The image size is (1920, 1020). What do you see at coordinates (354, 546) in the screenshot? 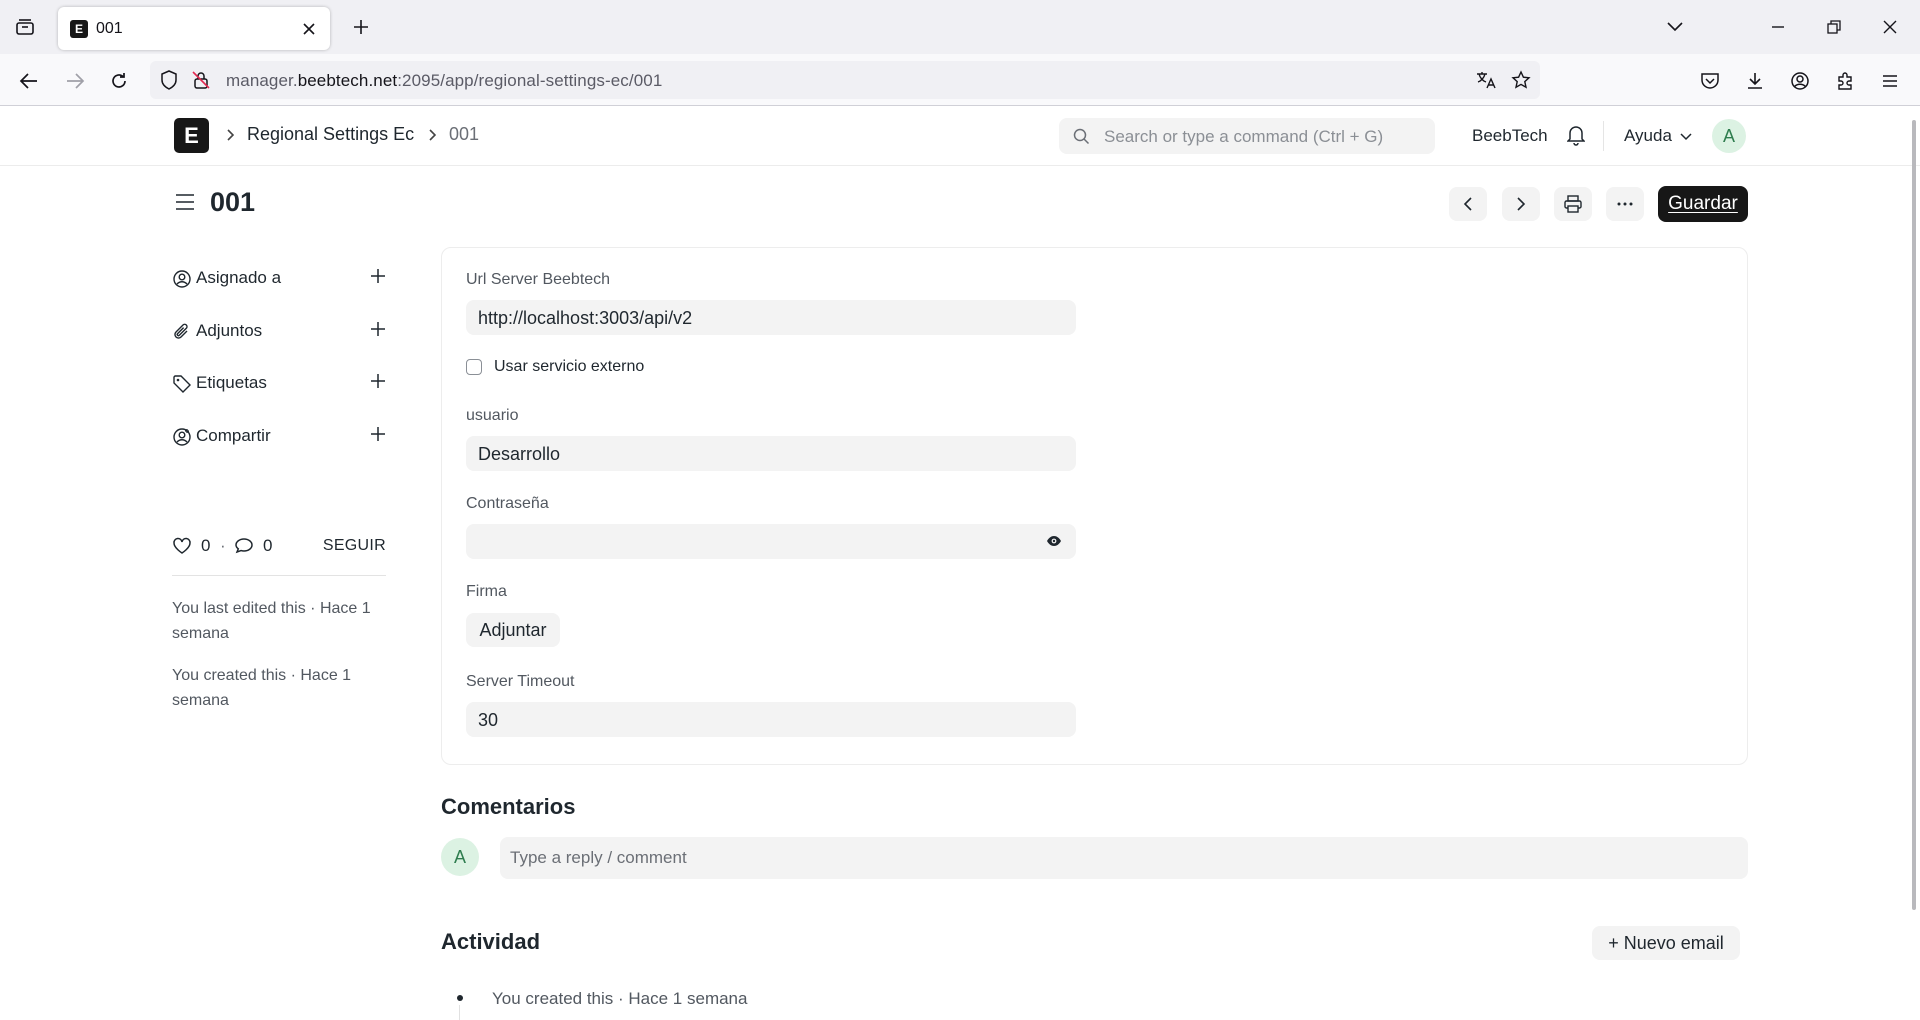
I see `follow-button: SEGUIR` at bounding box center [354, 546].